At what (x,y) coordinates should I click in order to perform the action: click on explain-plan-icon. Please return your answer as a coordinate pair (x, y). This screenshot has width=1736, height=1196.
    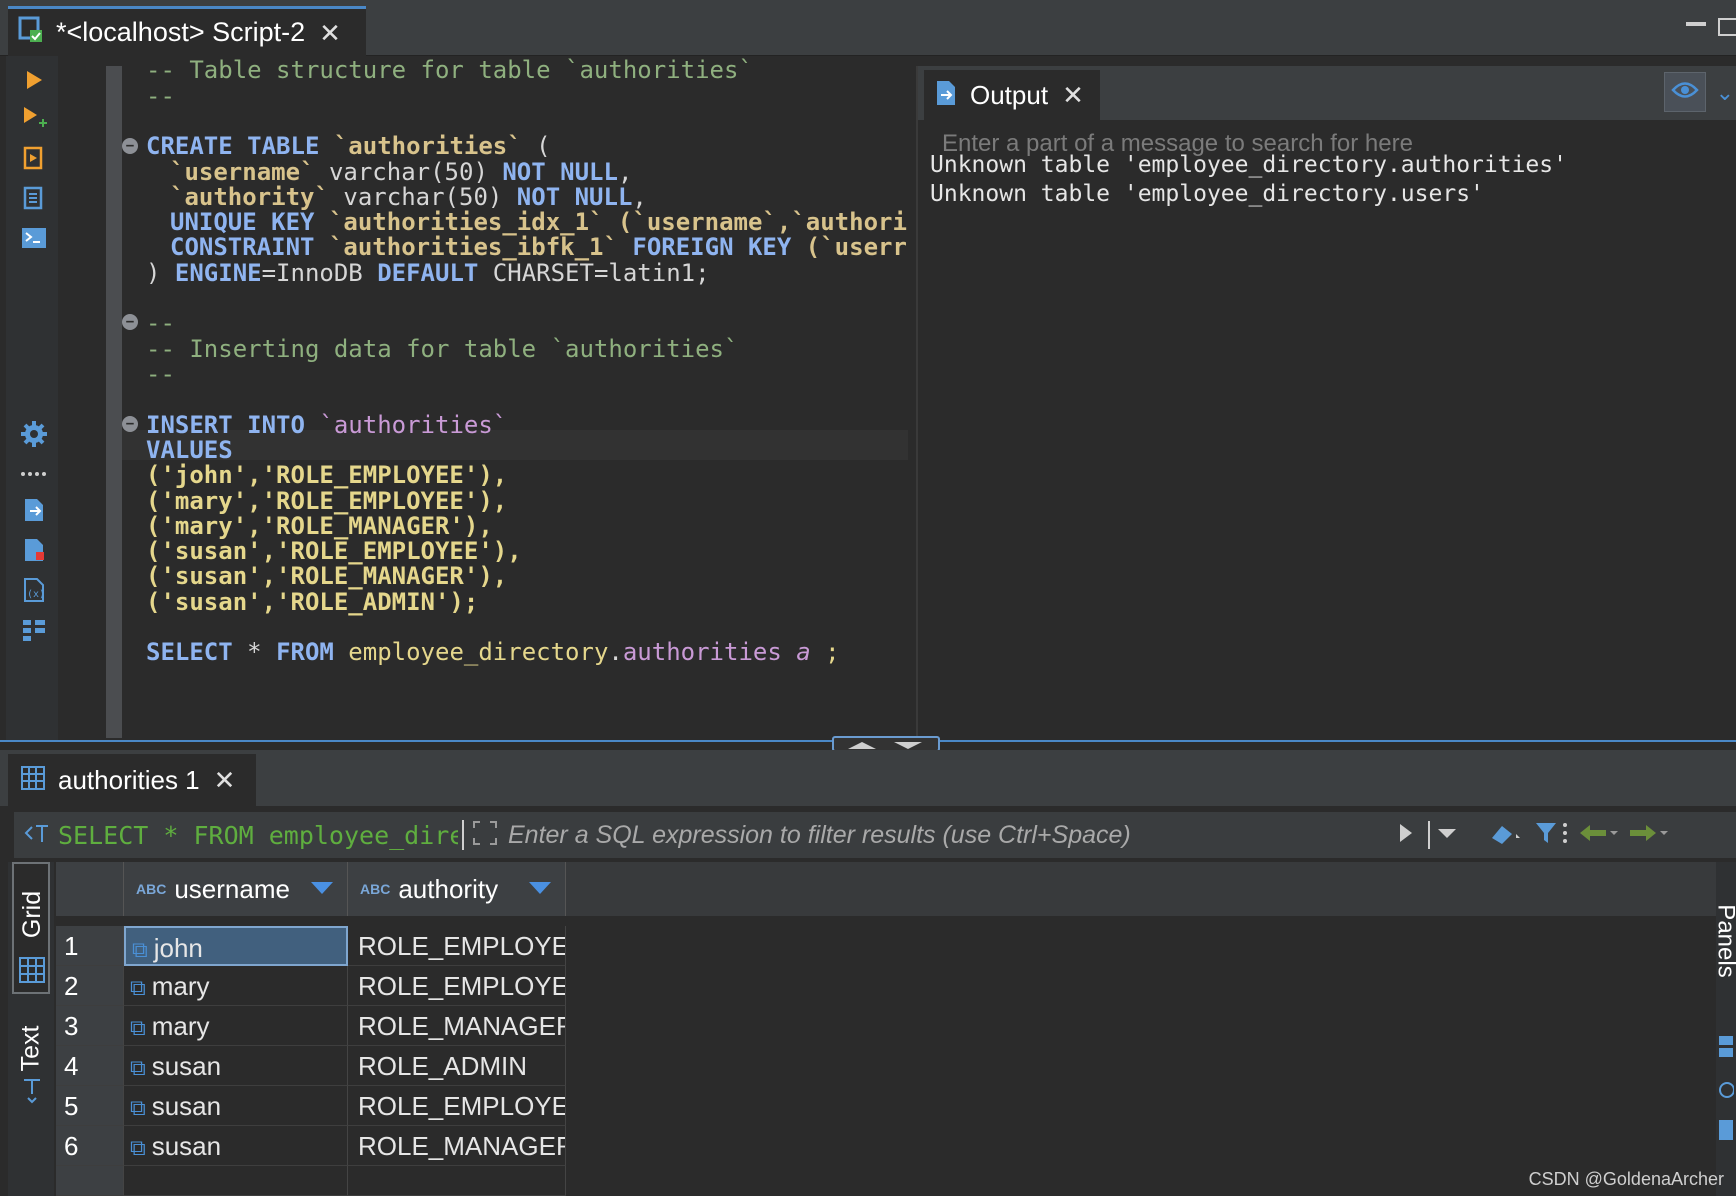
    Looking at the image, I should click on (34, 198).